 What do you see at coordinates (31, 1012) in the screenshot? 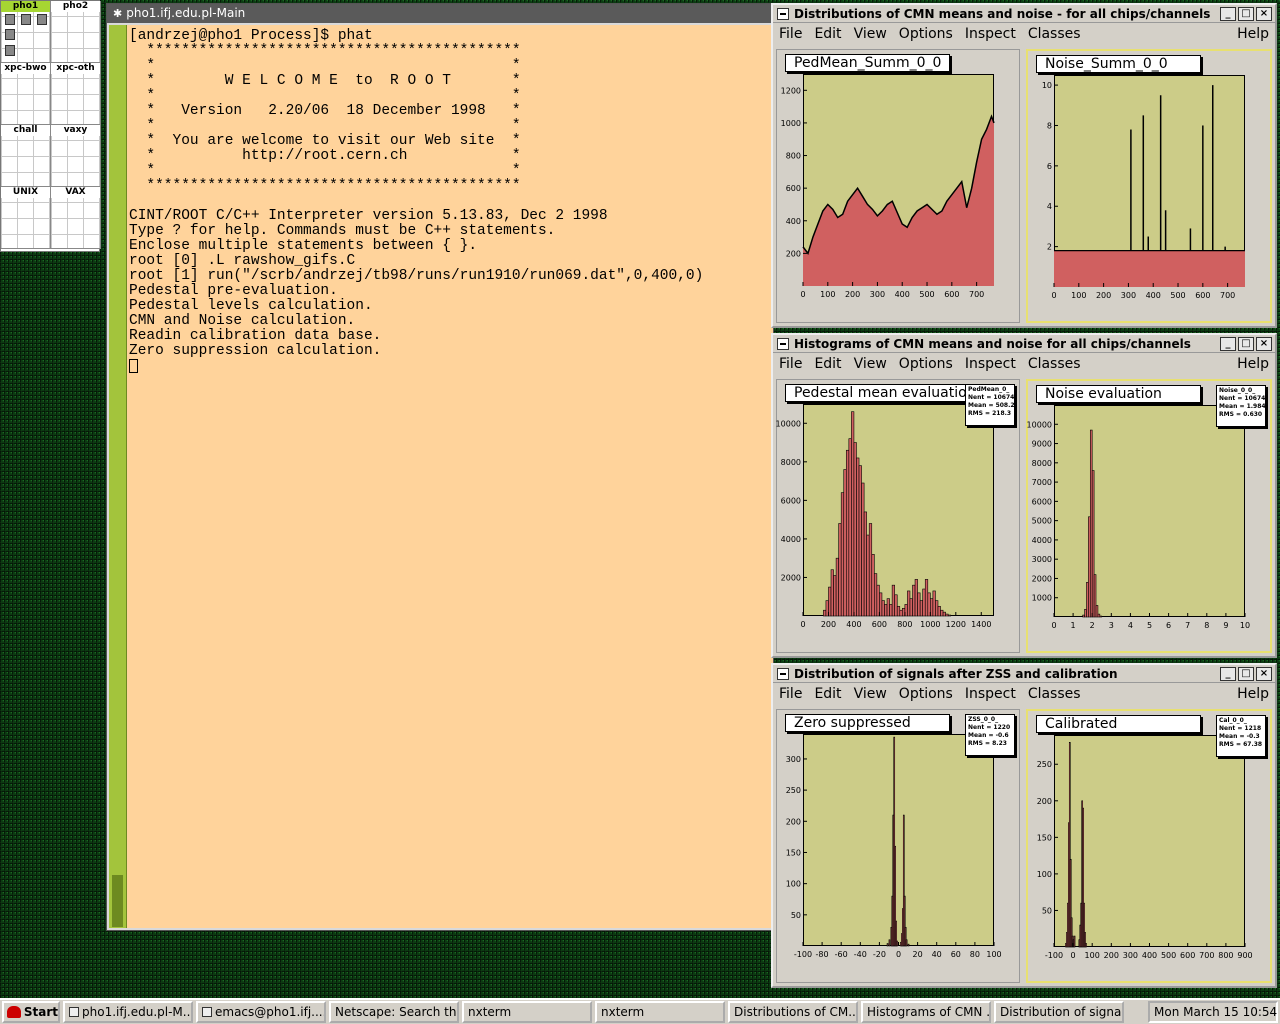
I see `start-button: Start` at bounding box center [31, 1012].